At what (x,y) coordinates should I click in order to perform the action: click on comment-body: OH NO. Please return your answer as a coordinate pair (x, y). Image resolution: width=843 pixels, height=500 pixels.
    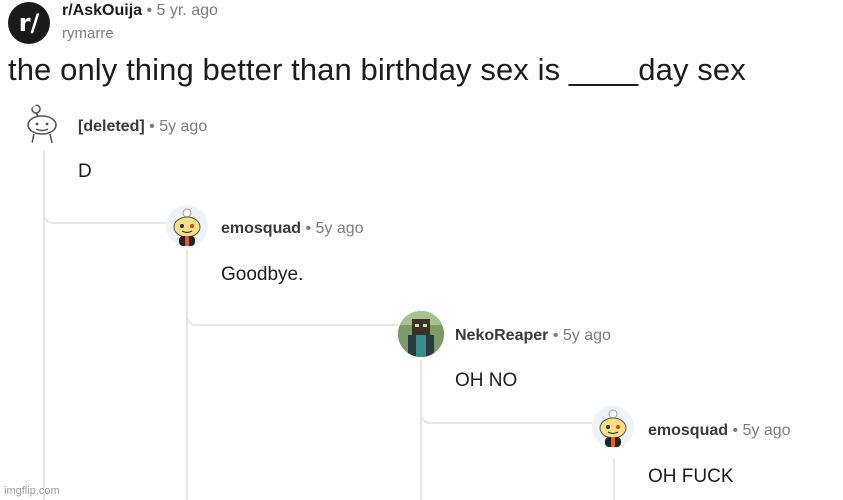
    Looking at the image, I should click on (486, 380).